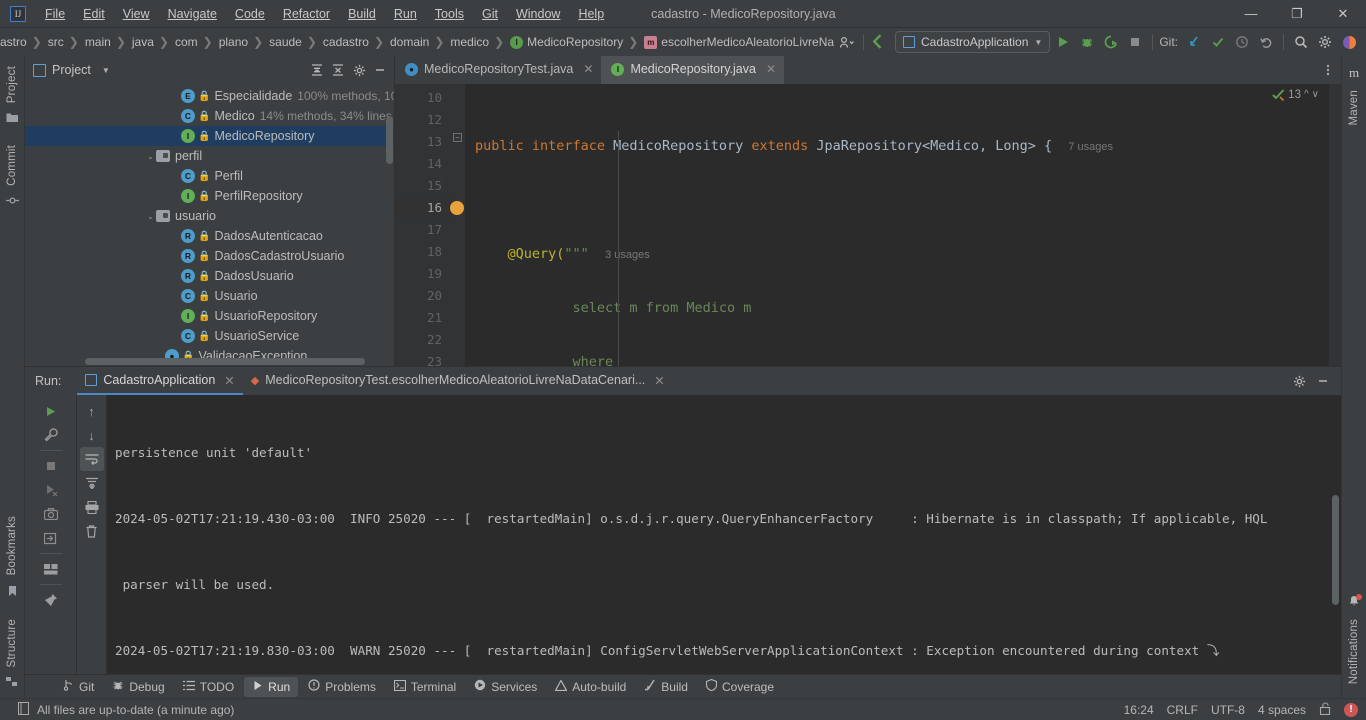 The image size is (1366, 720). I want to click on toolwindow-build: Build, so click(666, 687).